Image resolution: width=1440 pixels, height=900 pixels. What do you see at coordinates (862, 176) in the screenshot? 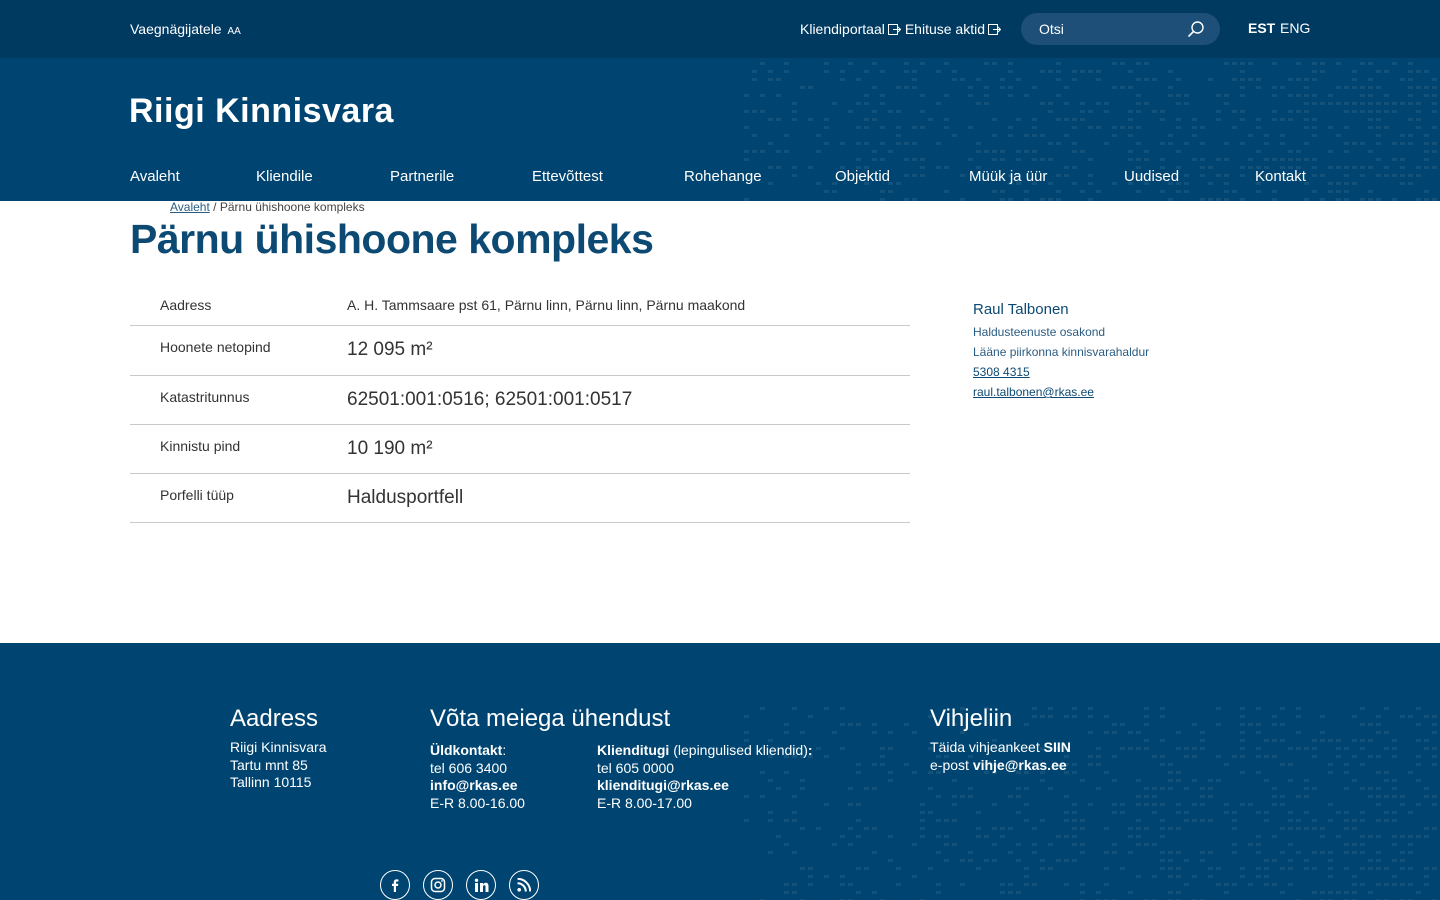
I see `nav-item-objektid: Objektid` at bounding box center [862, 176].